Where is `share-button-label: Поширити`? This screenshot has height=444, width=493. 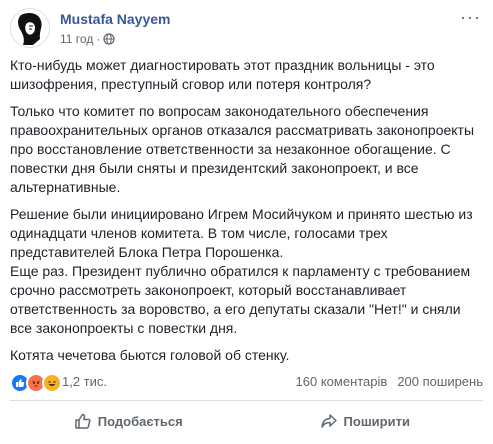 share-button-label: Поширити is located at coordinates (376, 421).